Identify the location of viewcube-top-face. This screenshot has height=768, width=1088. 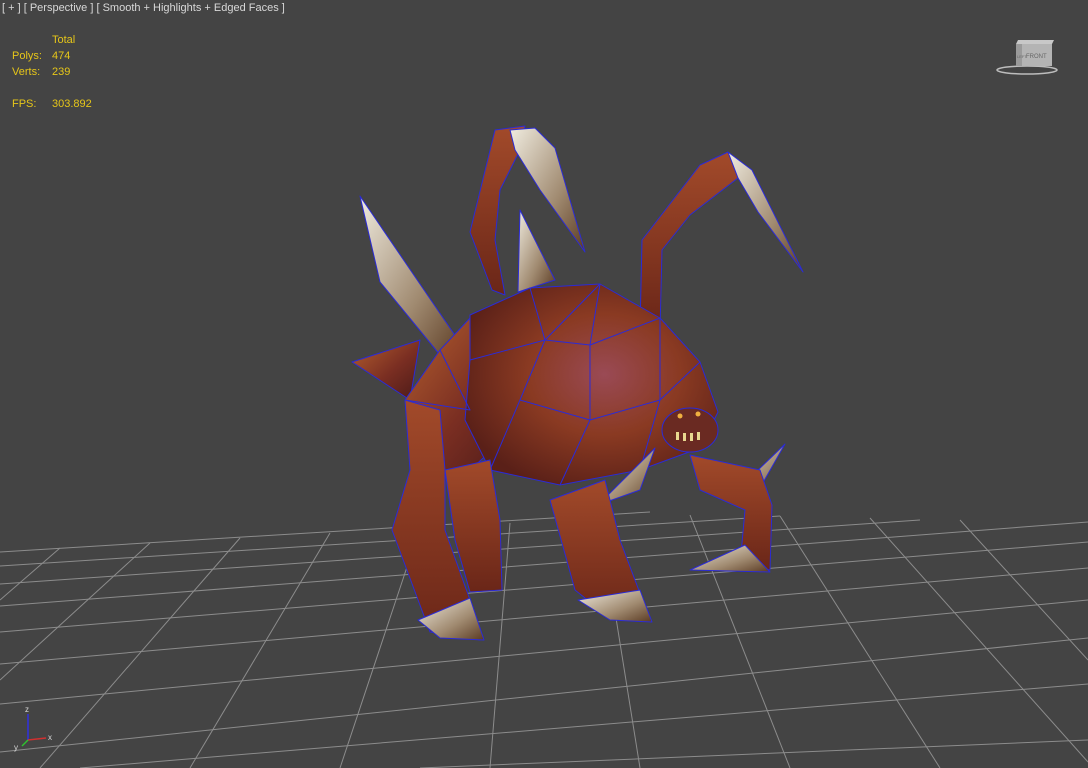
(1035, 42).